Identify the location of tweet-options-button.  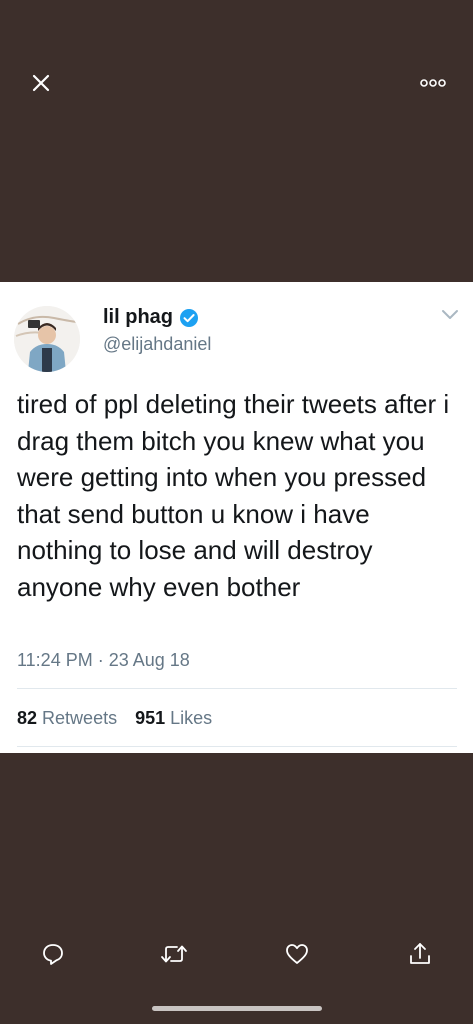
(450, 314).